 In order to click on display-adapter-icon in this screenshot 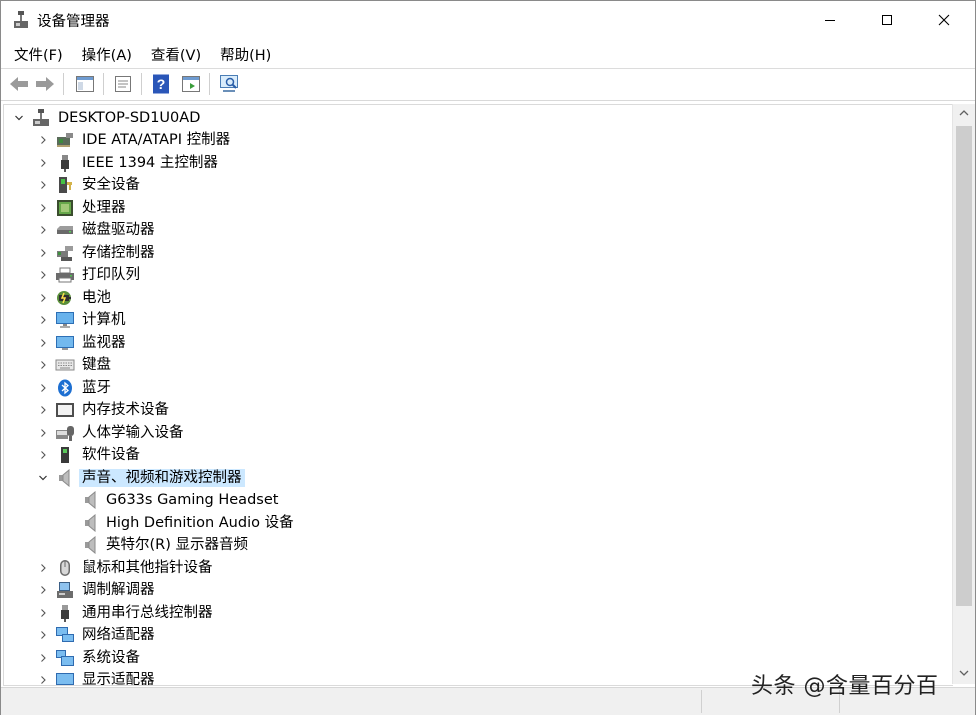, I will do `click(65, 678)`.